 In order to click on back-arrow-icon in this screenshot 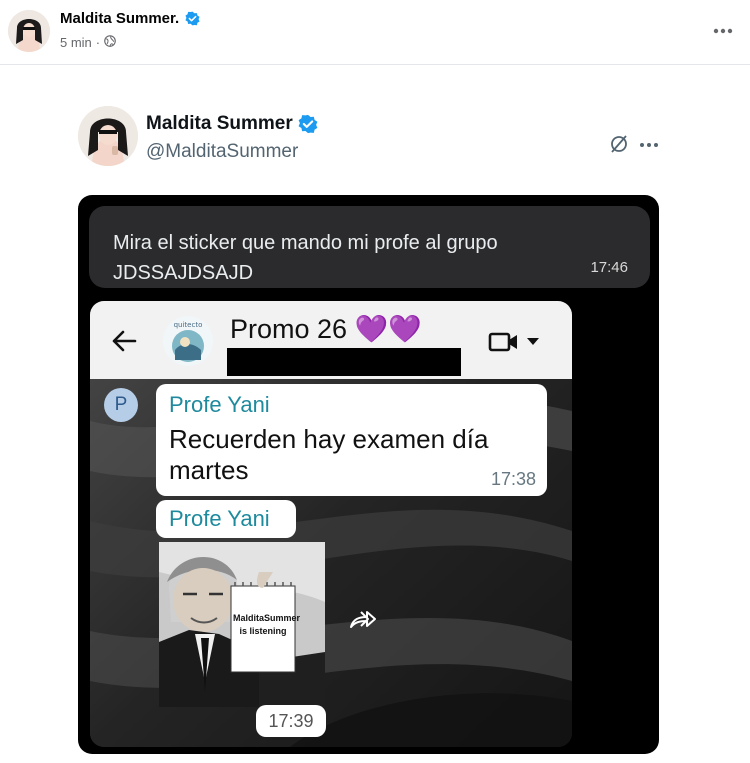, I will do `click(124, 341)`.